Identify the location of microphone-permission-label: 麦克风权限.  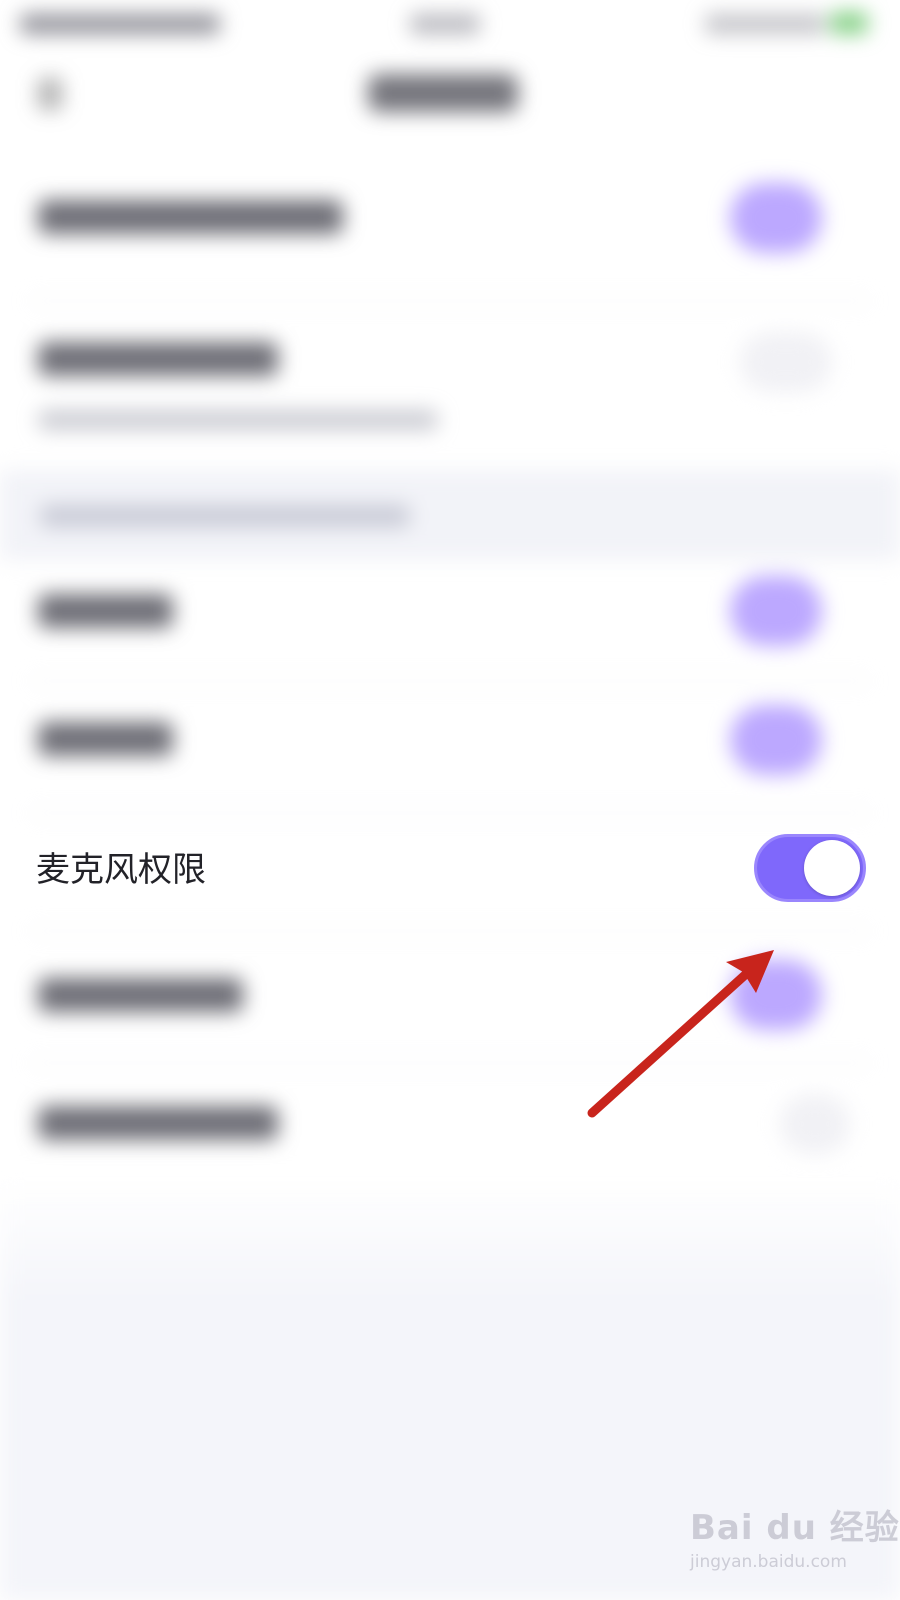
(121, 870).